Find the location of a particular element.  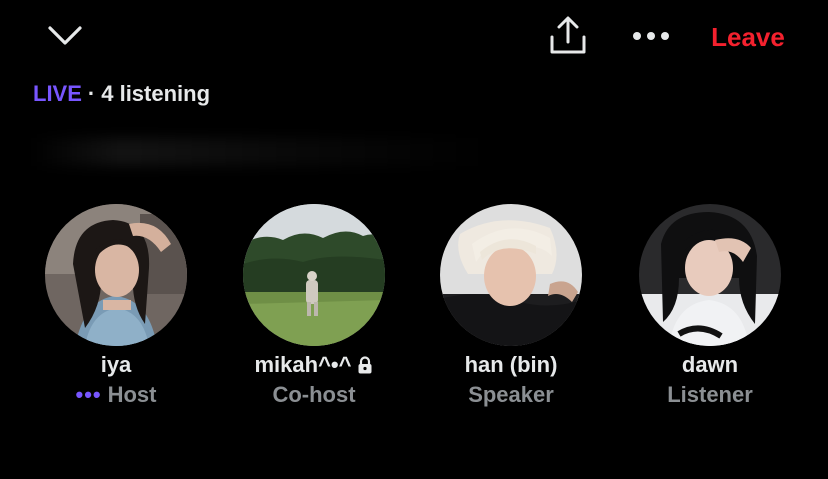

participant-role: Speaker is located at coordinates (511, 394).